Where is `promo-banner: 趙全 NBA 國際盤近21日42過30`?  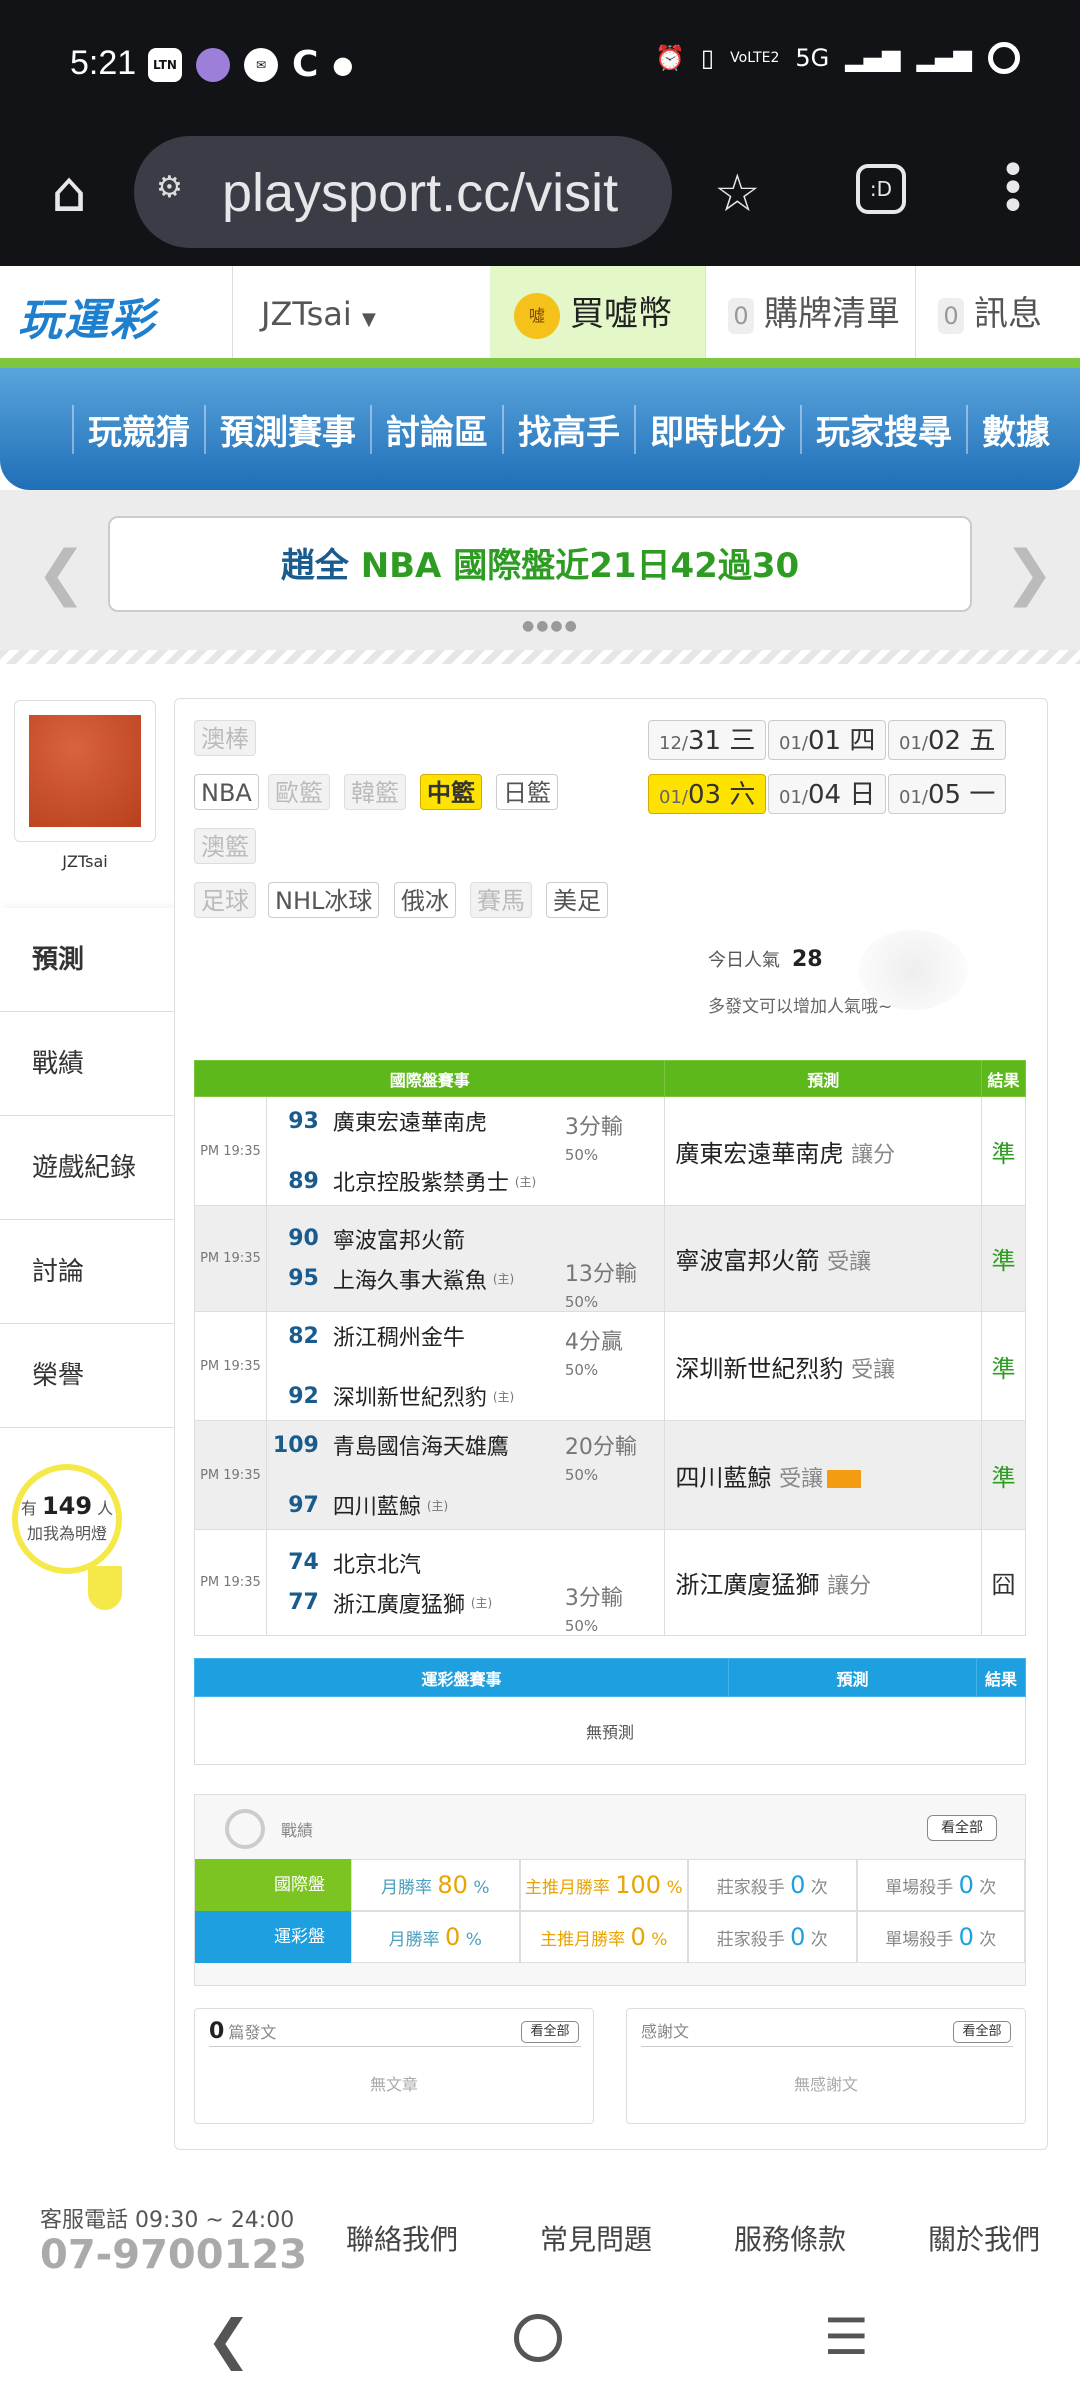
promo-banner: 趙全 NBA 國際盤近21日42過30 is located at coordinates (540, 564).